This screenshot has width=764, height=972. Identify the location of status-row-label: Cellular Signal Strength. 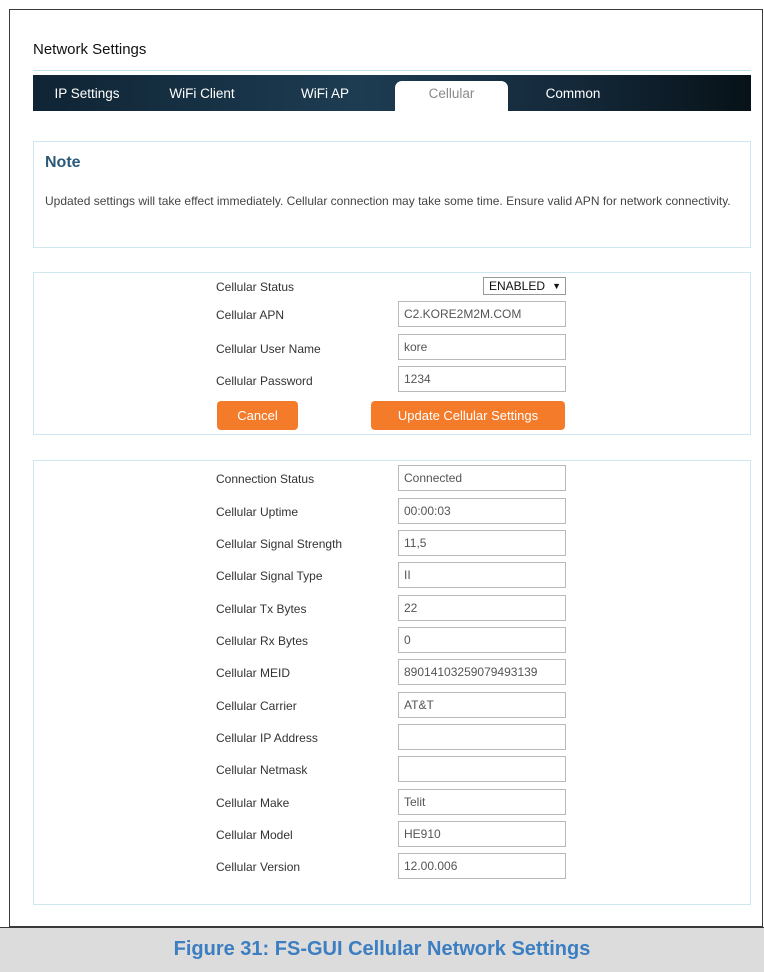
(279, 544).